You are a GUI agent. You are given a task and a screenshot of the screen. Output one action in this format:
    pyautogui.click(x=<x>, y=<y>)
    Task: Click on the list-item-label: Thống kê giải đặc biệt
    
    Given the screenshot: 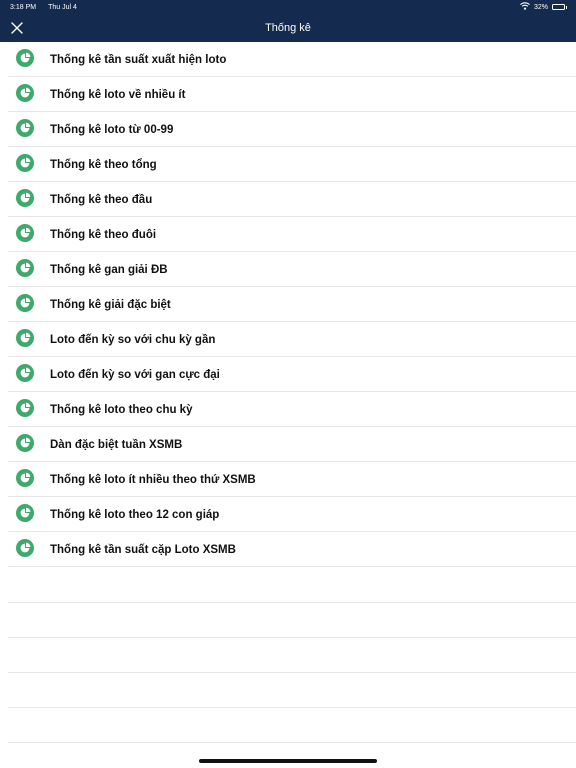 What is the action you would take?
    pyautogui.click(x=110, y=304)
    